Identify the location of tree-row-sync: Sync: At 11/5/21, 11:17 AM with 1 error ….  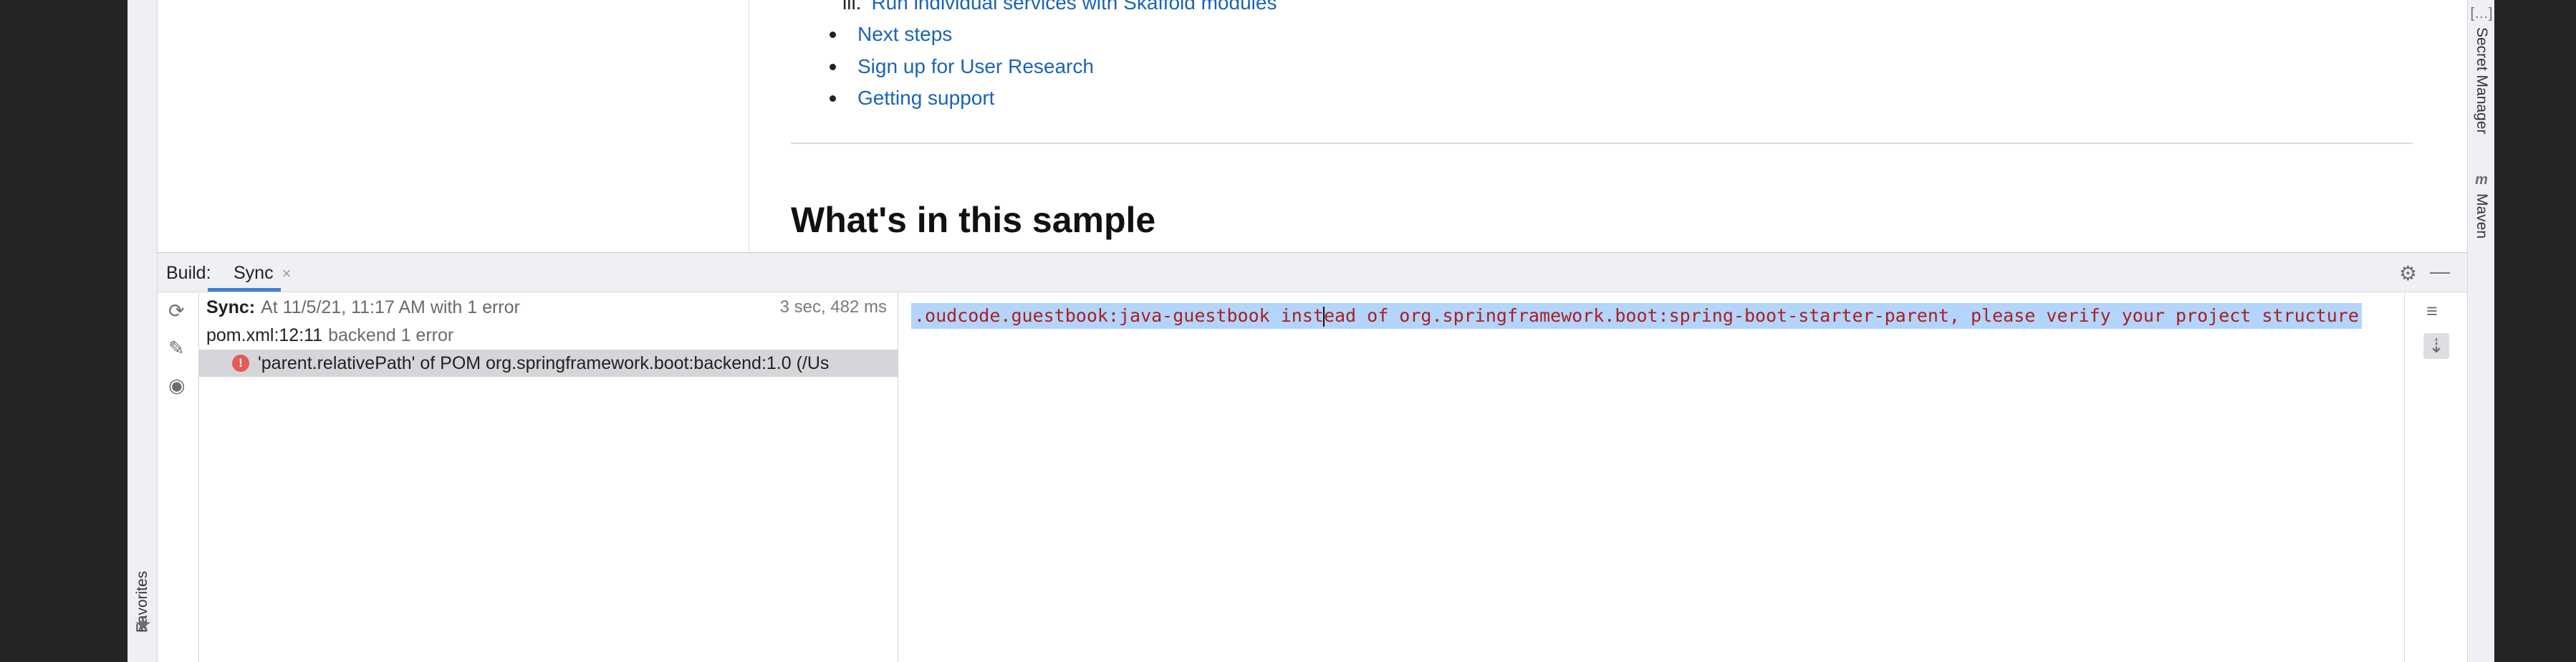
(549, 307).